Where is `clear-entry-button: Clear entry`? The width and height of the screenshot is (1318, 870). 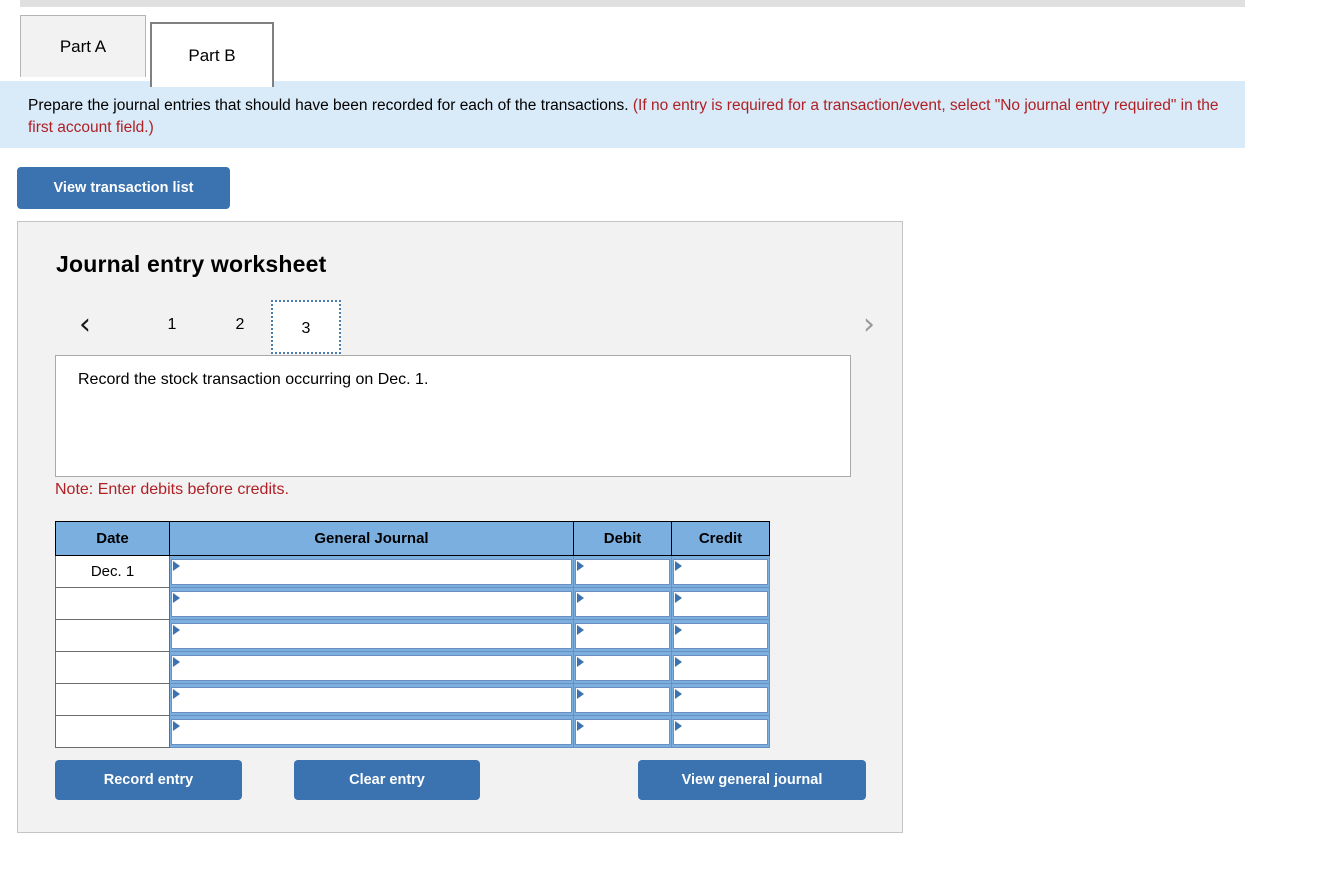 clear-entry-button: Clear entry is located at coordinates (387, 780).